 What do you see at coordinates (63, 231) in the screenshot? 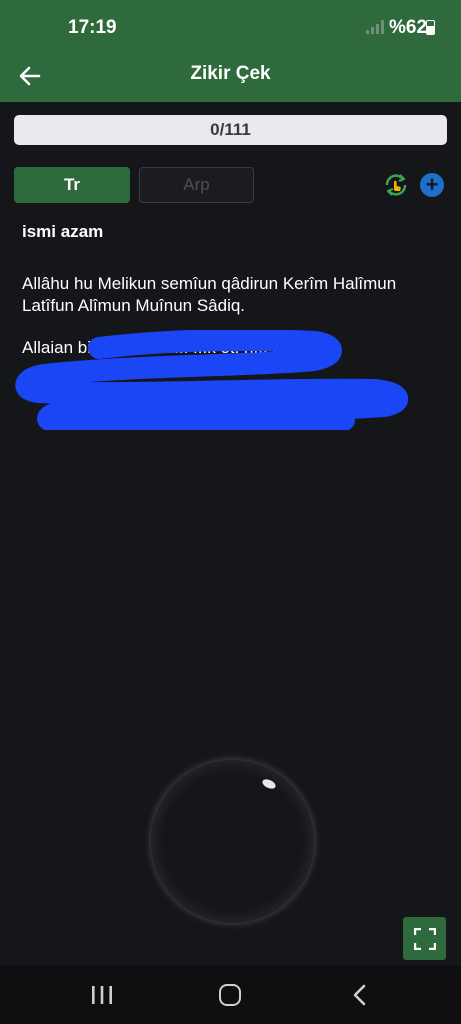
I see `zikir-name: ismi azam` at bounding box center [63, 231].